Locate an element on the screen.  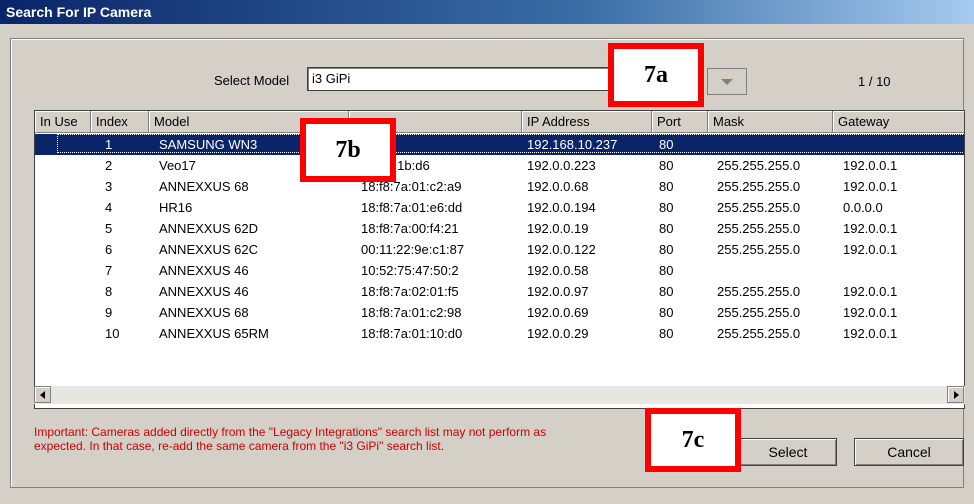
cell-ip: 192.0.0.122 is located at coordinates (561, 249).